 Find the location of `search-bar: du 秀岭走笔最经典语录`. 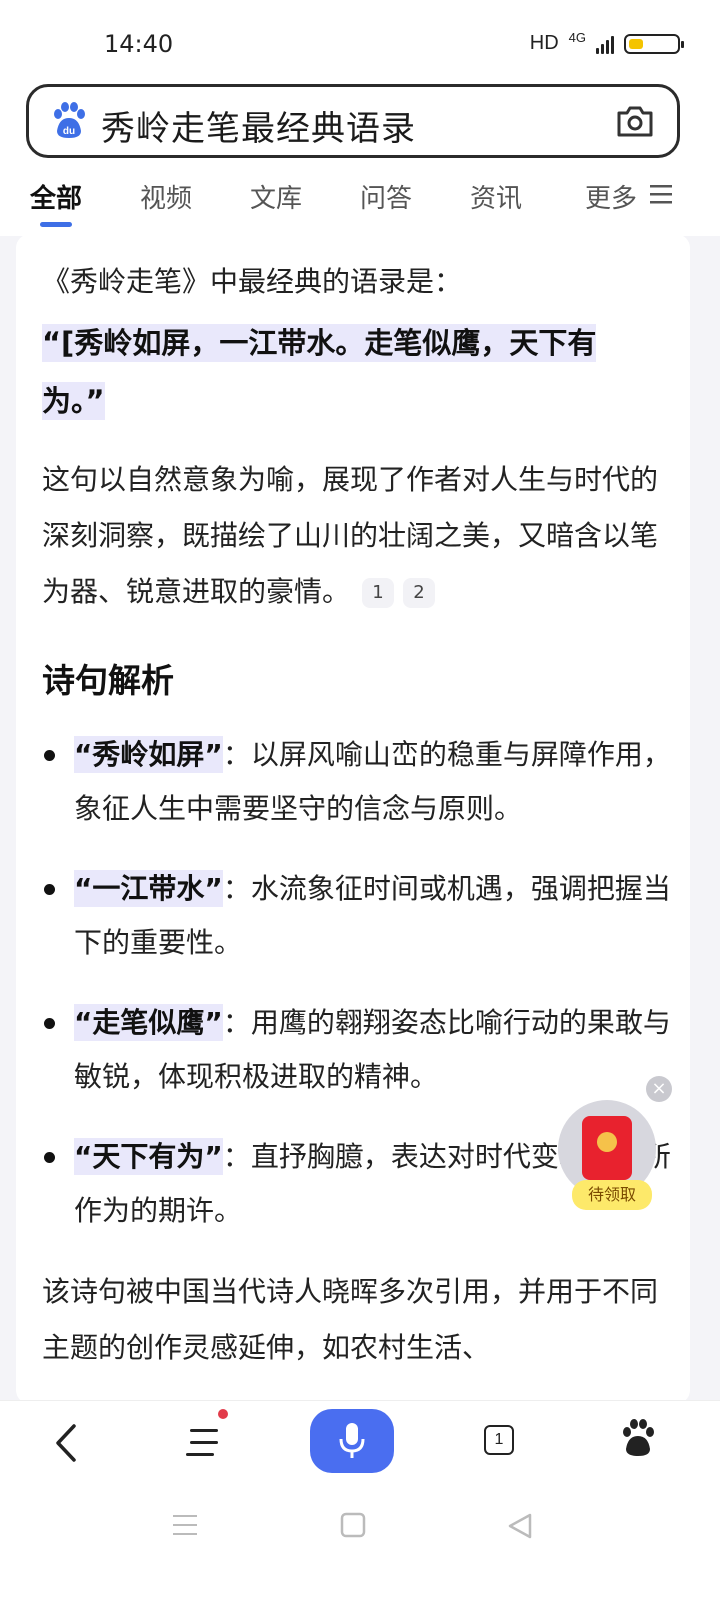

search-bar: du 秀岭走笔最经典语录 is located at coordinates (353, 121).